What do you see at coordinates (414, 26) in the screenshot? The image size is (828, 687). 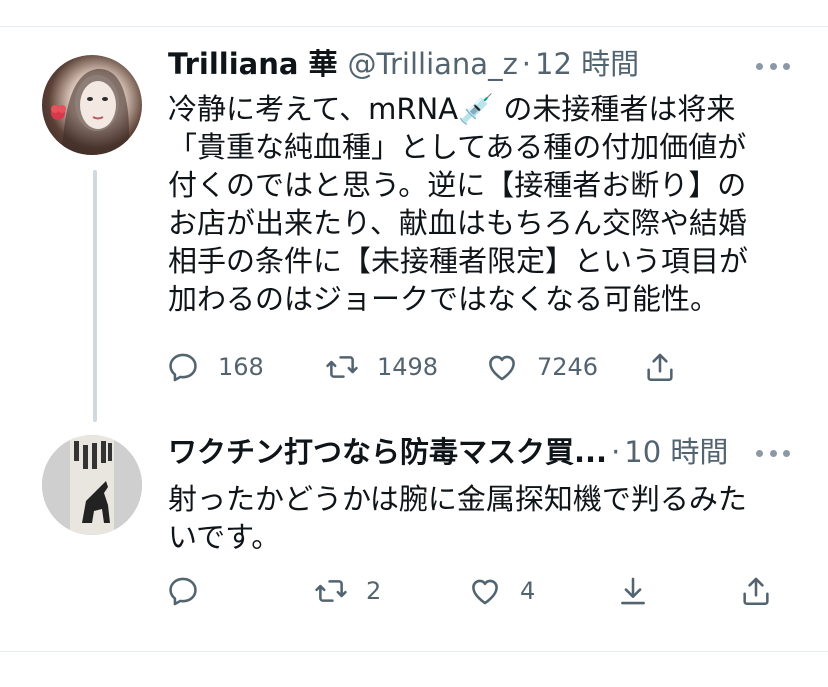 I see `top-divider` at bounding box center [414, 26].